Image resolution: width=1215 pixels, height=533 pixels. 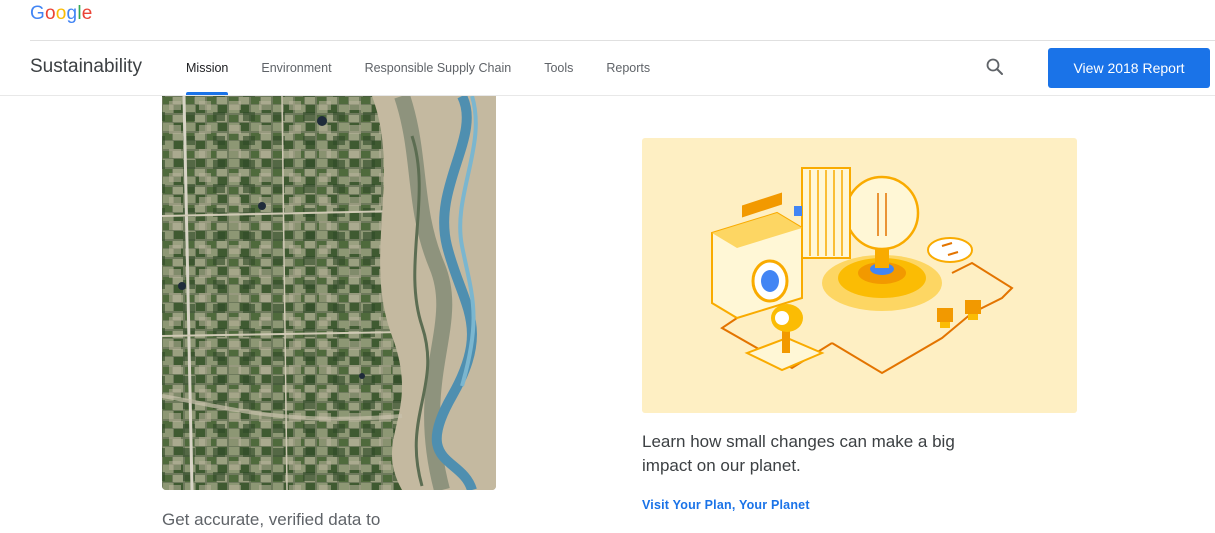 I want to click on google-logo: Google, so click(x=61, y=14).